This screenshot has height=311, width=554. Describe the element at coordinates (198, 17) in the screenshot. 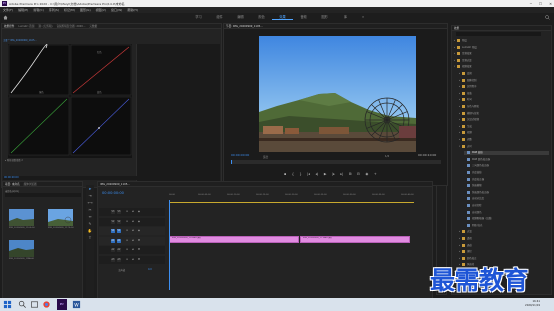

I see `workspace-tab-learn: 学习` at that location.